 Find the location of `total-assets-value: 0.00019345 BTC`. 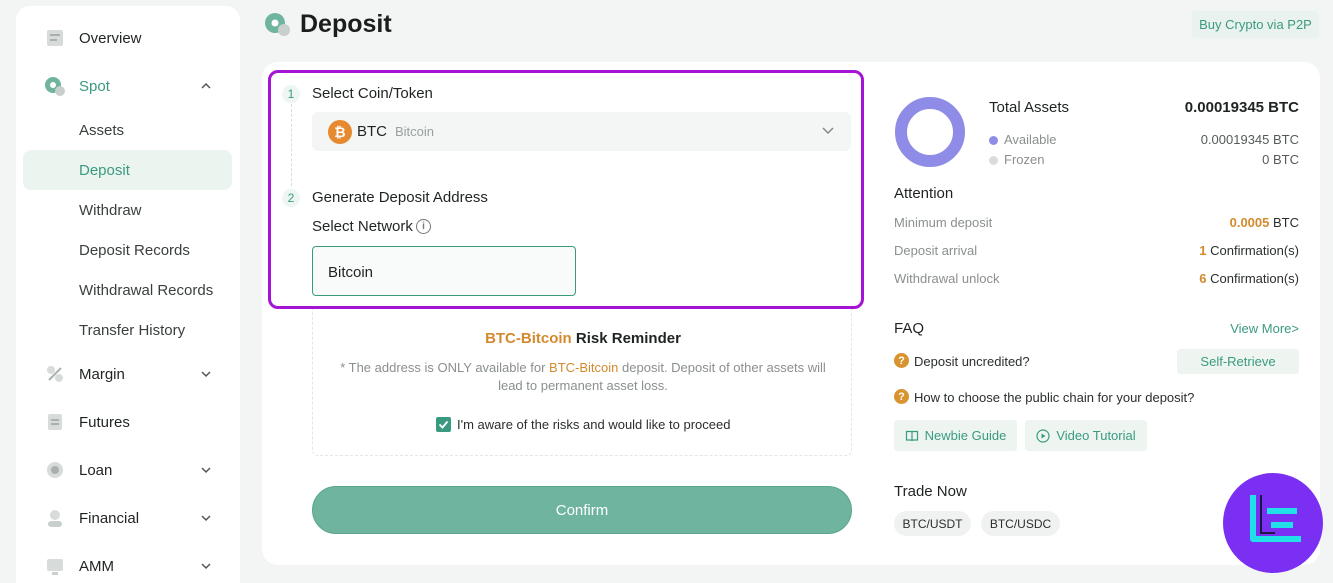

total-assets-value: 0.00019345 BTC is located at coordinates (1241, 107).